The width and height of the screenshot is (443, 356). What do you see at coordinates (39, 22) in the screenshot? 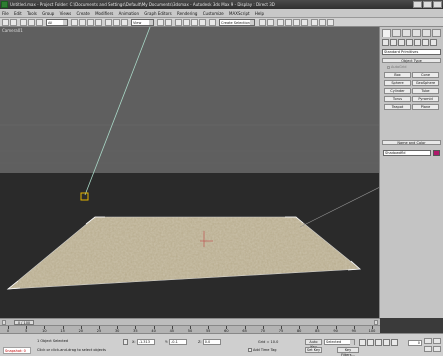
I see `bind-spacewarp-icon` at bounding box center [39, 22].